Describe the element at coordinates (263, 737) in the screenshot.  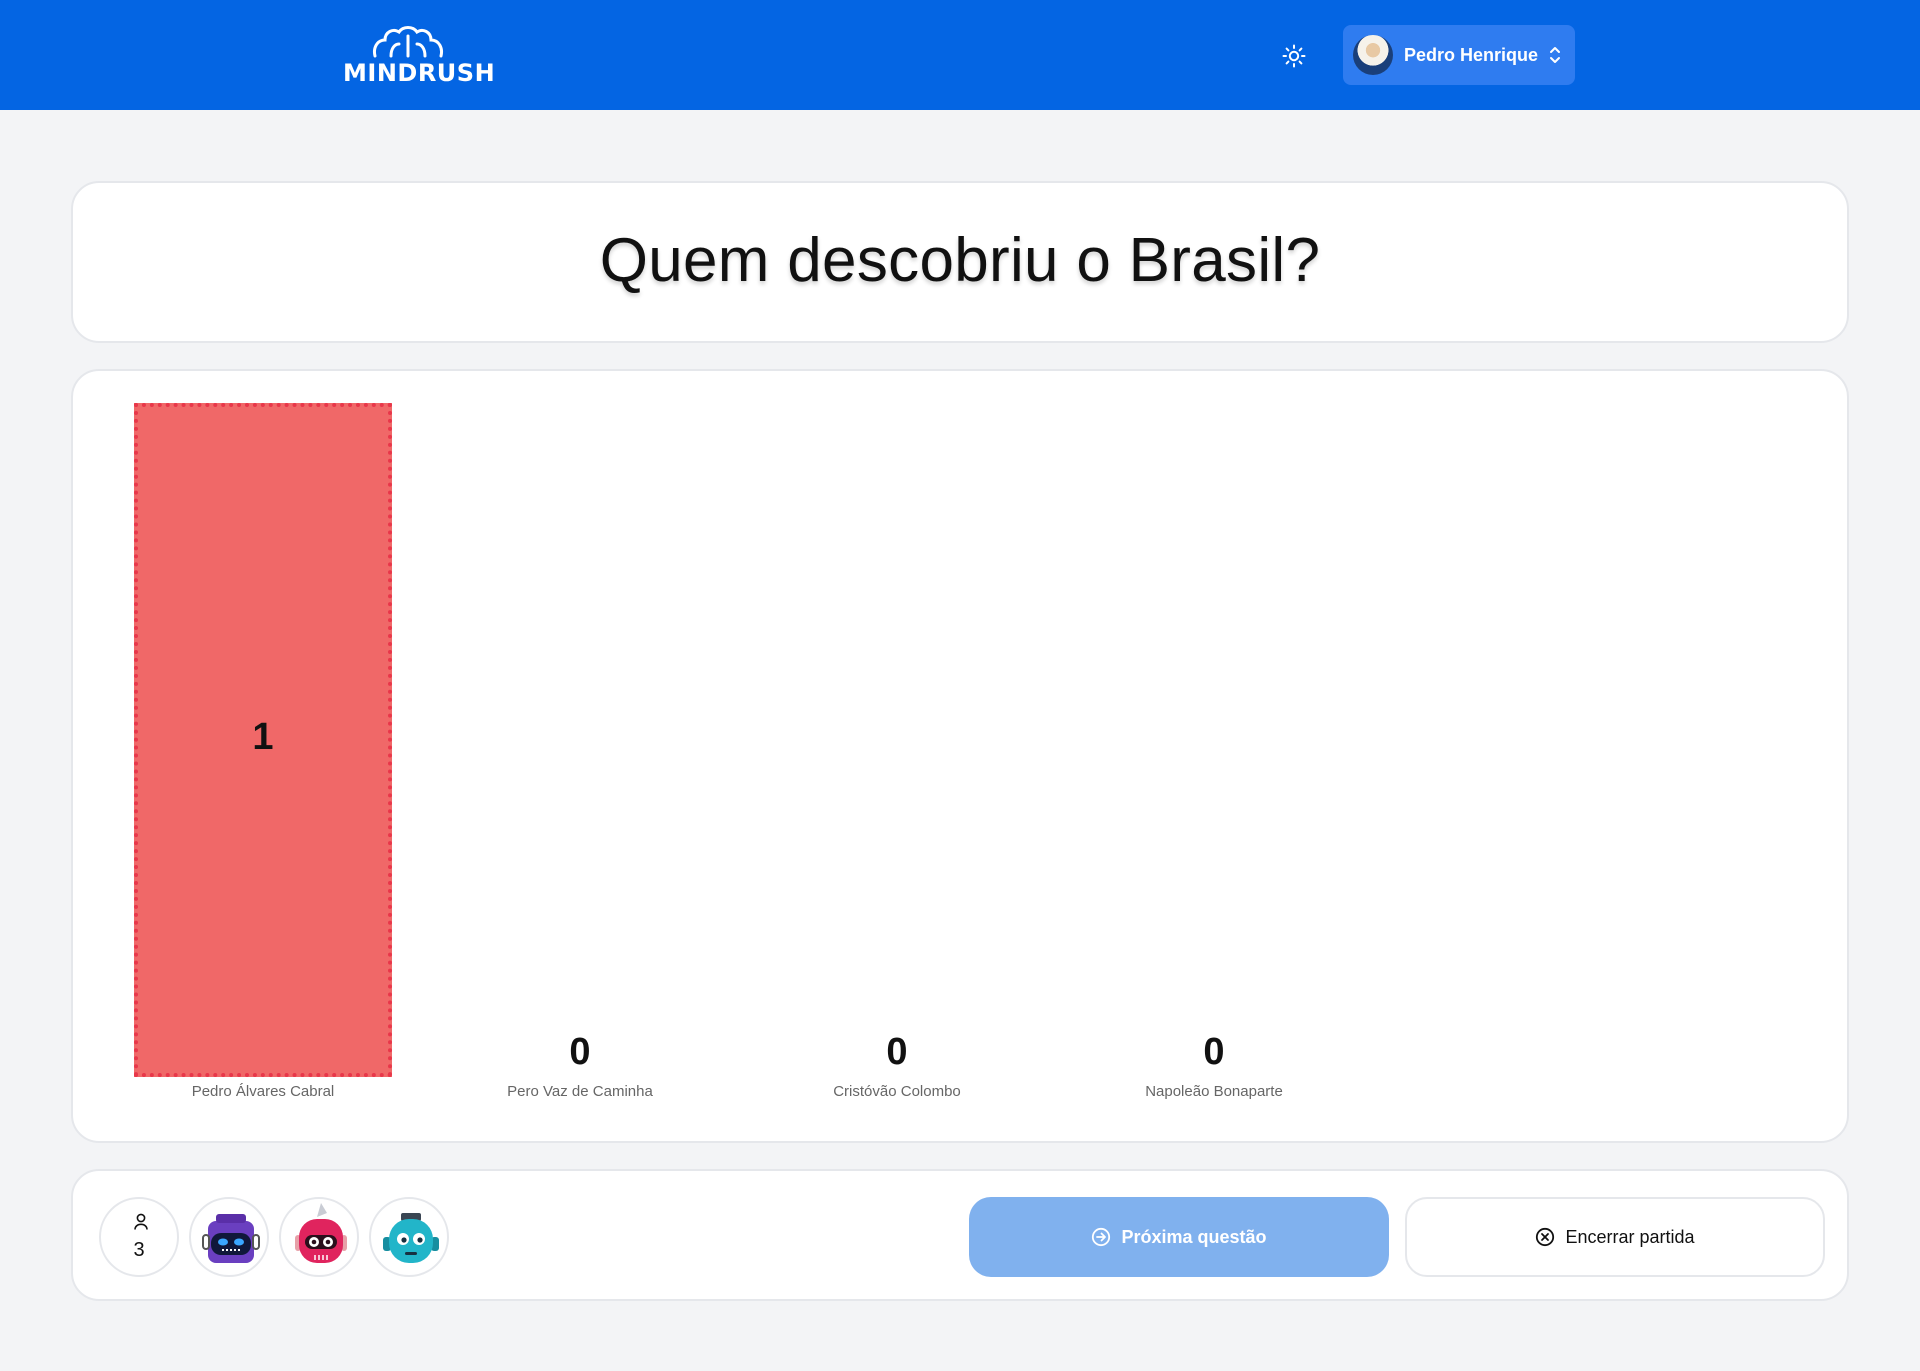
I see `chart-bar-value: 1` at that location.